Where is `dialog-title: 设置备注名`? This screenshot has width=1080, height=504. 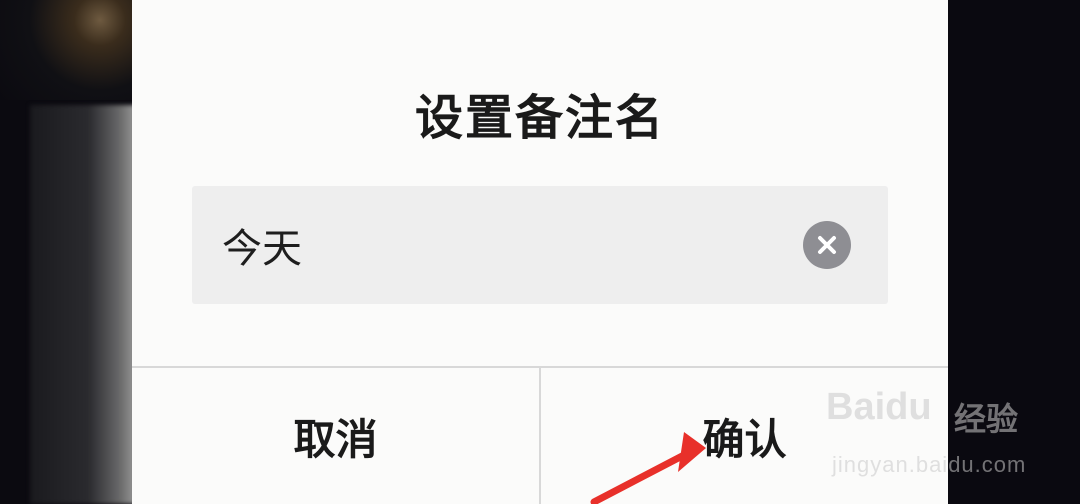 dialog-title: 设置备注名 is located at coordinates (539, 118).